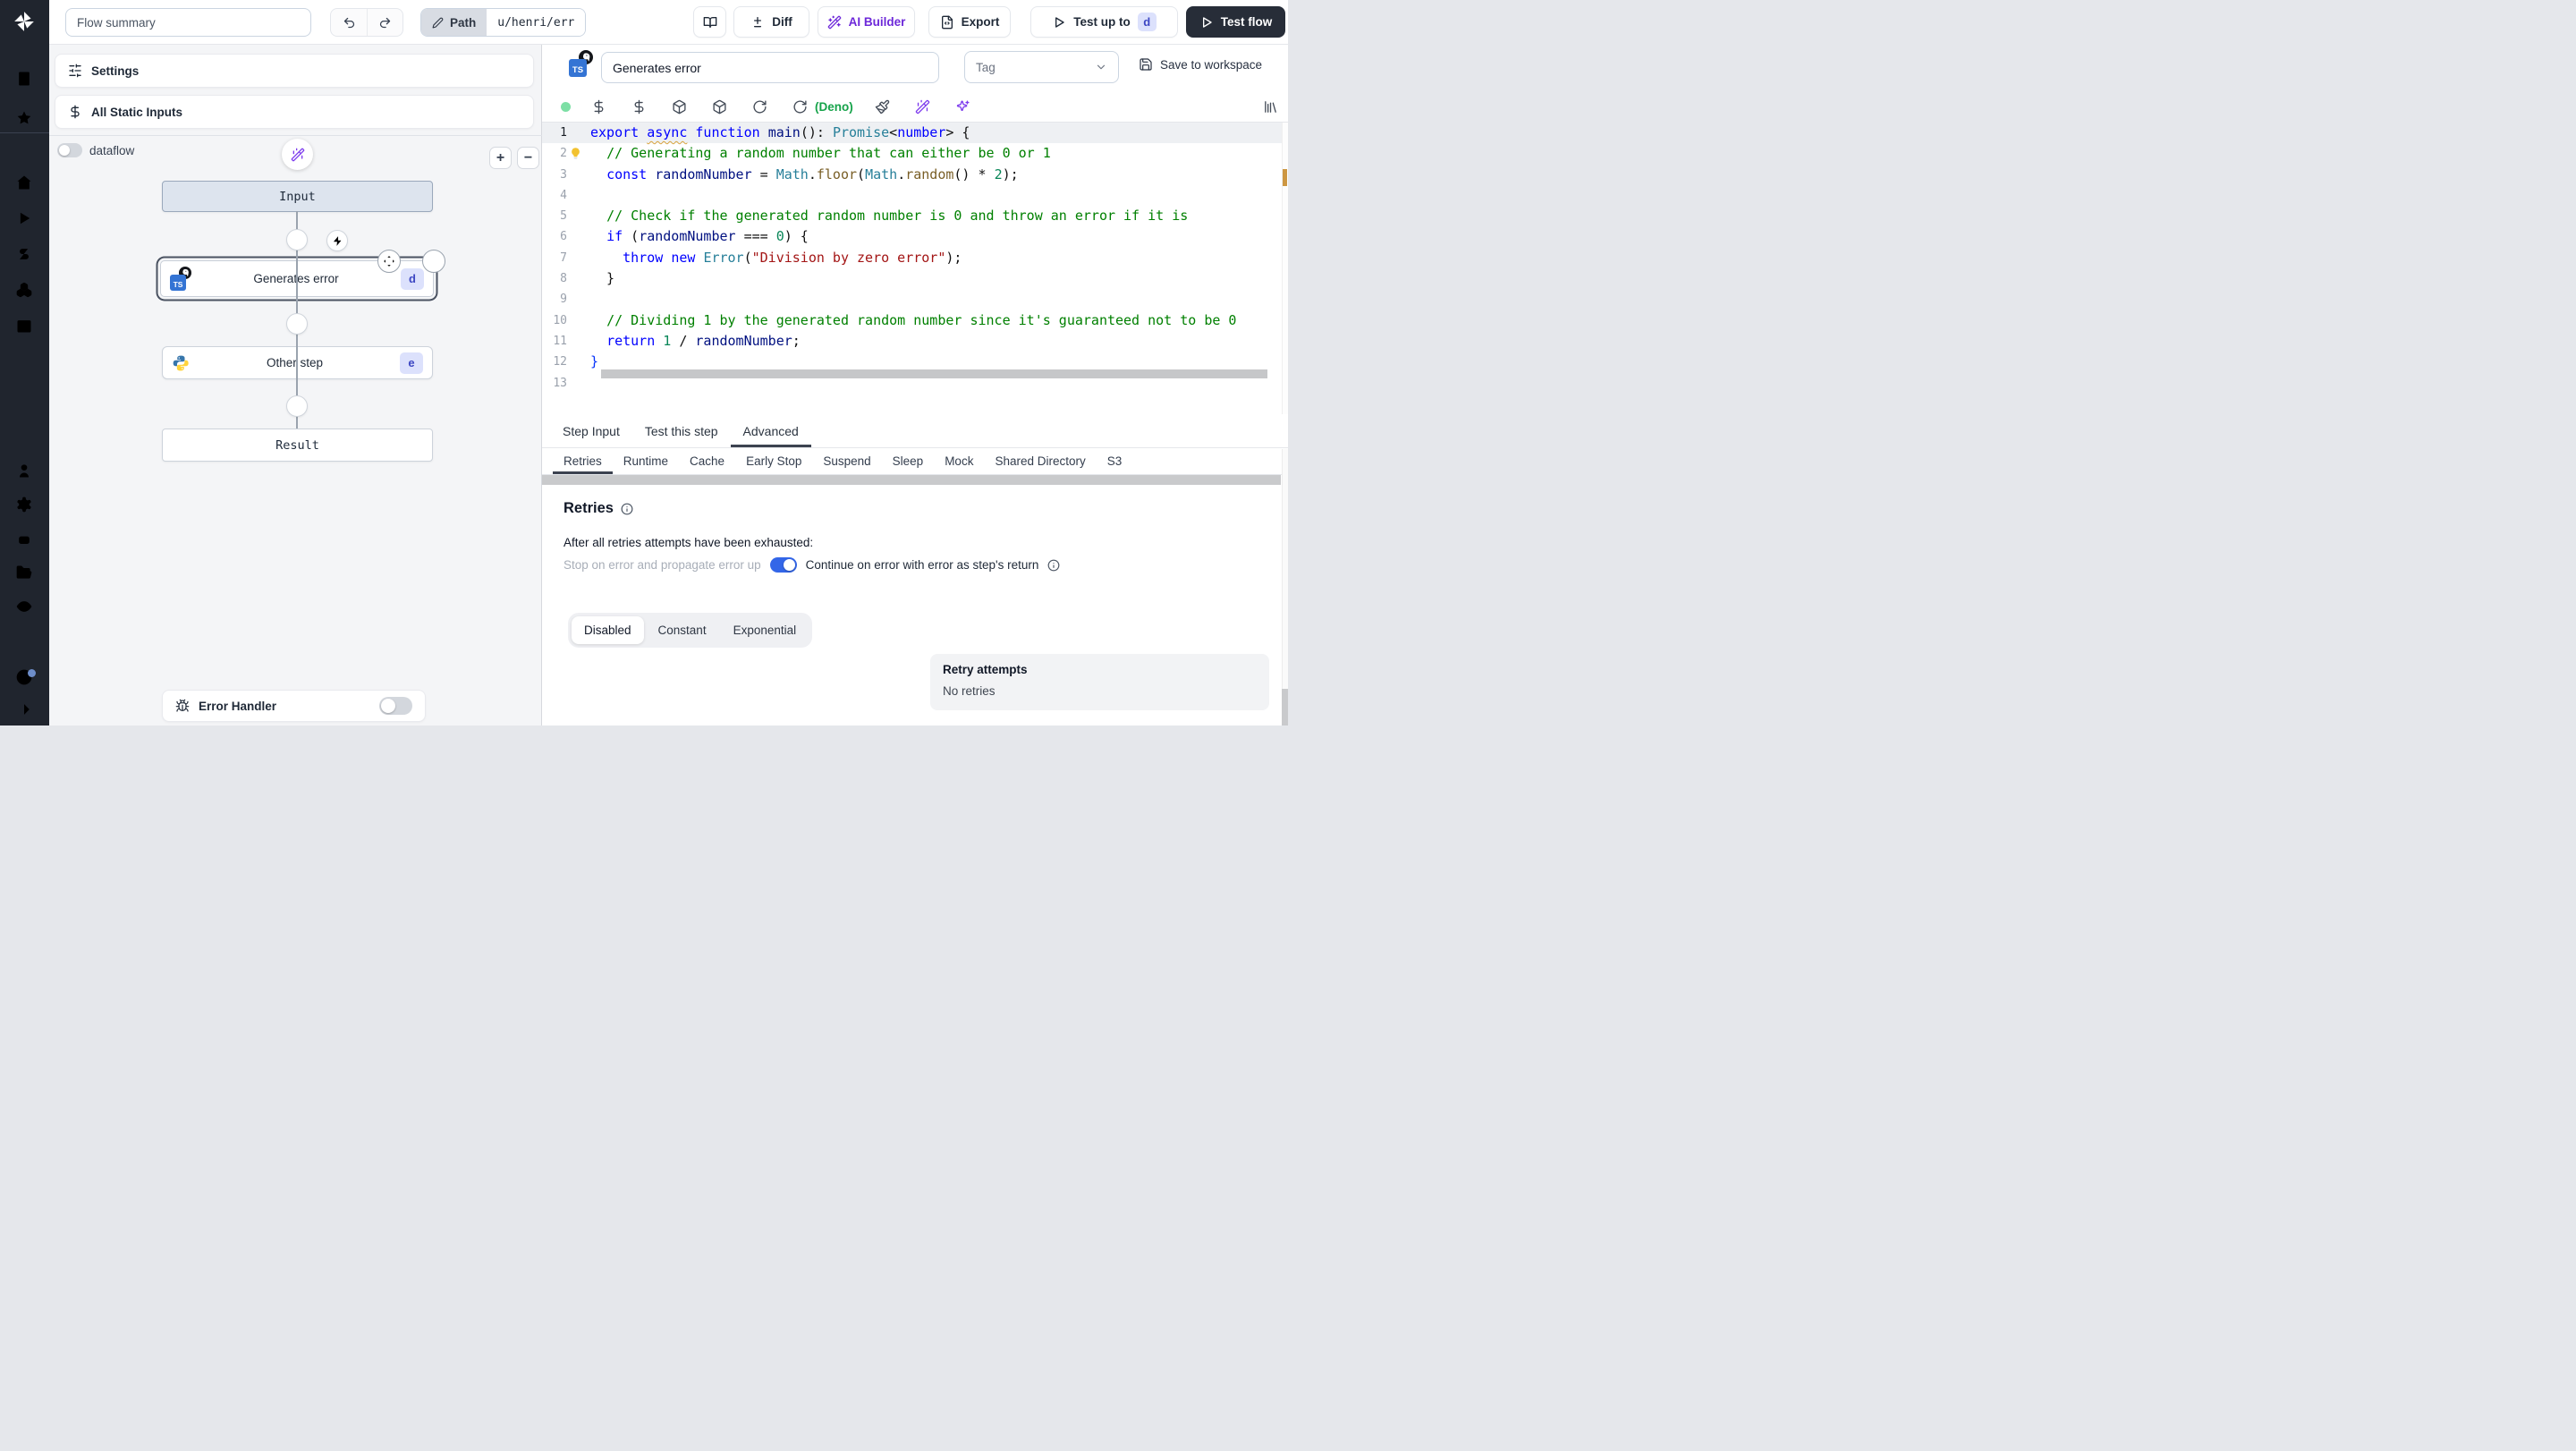 This screenshot has width=2576, height=1451. Describe the element at coordinates (500, 158) in the screenshot. I see `zoom-in-button: +` at that location.